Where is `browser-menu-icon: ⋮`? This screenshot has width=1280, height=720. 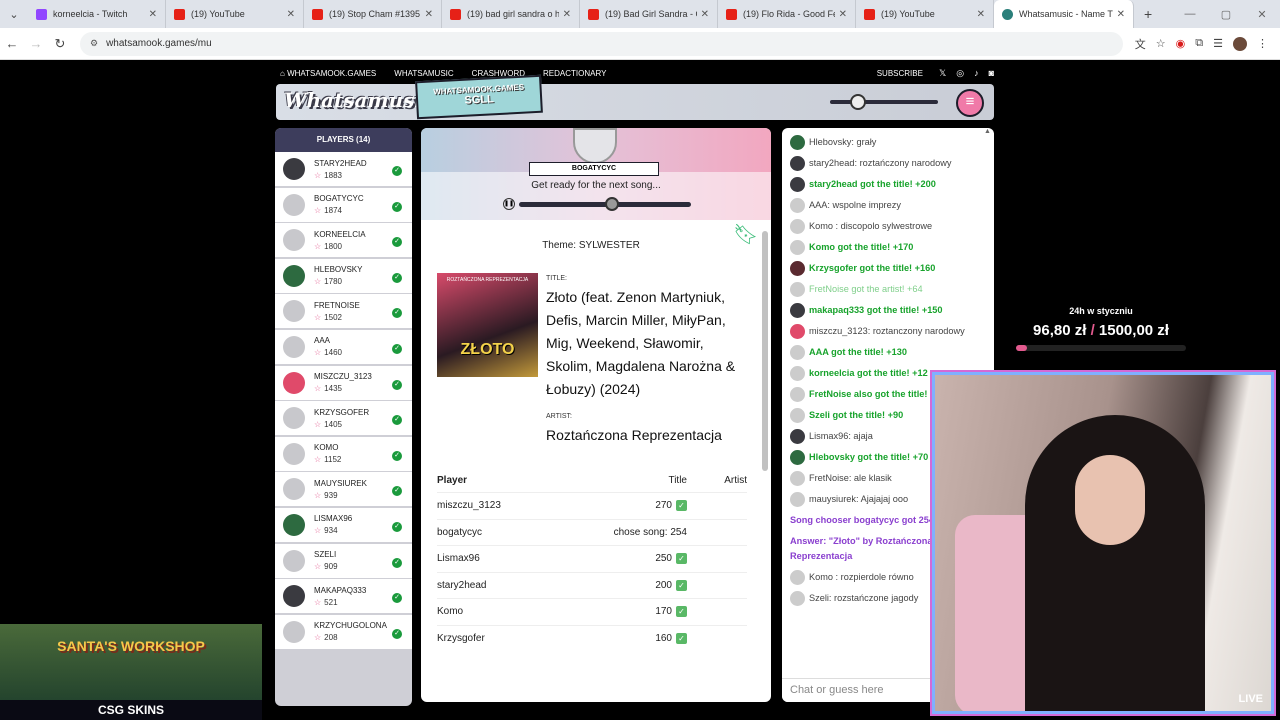 browser-menu-icon: ⋮ is located at coordinates (1262, 43).